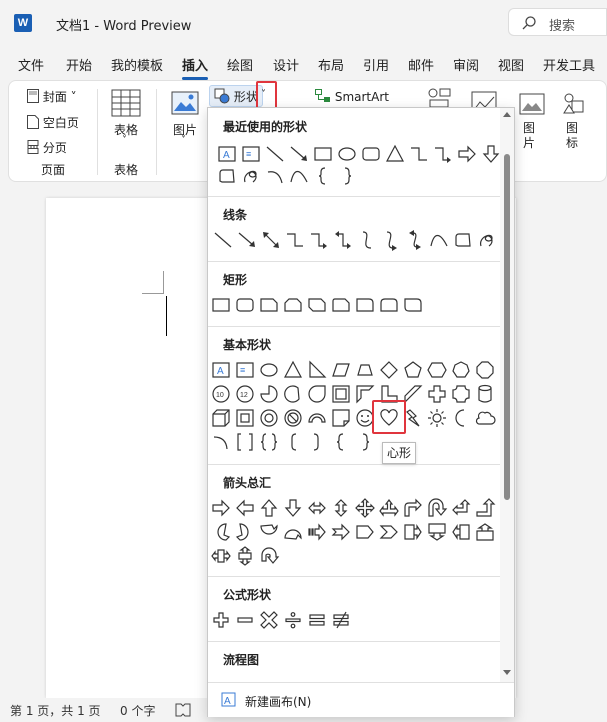 The image size is (607, 722). What do you see at coordinates (569, 64) in the screenshot?
I see `tab-developer: 开发工具` at bounding box center [569, 64].